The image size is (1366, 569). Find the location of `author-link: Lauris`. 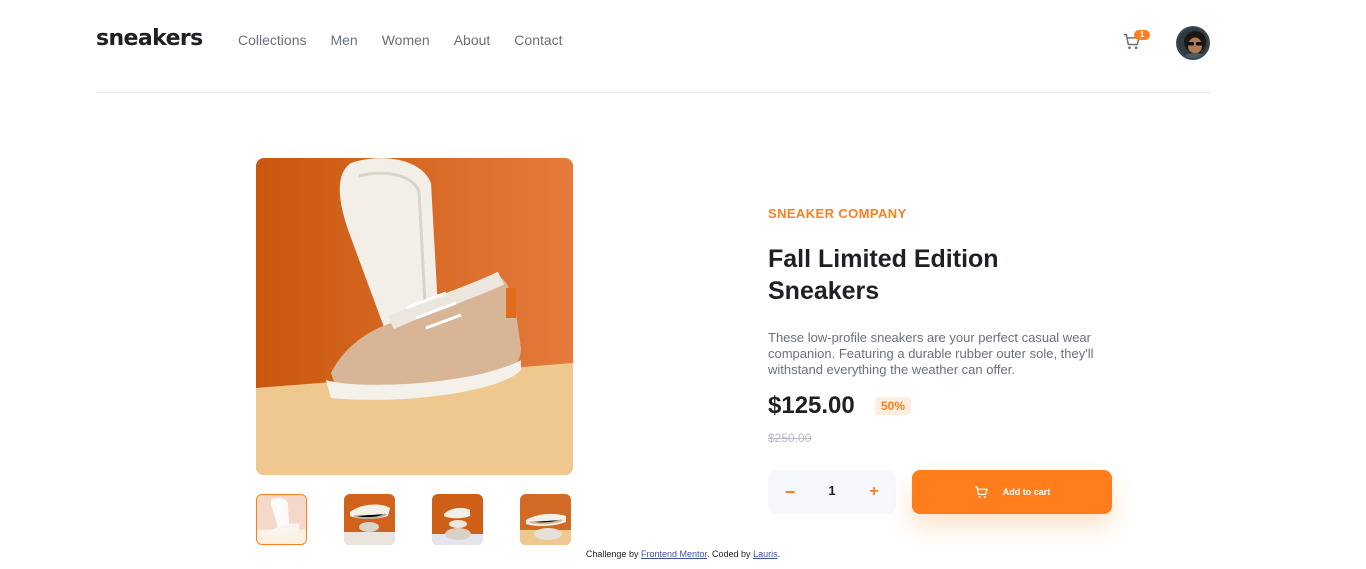

author-link: Lauris is located at coordinates (765, 554).